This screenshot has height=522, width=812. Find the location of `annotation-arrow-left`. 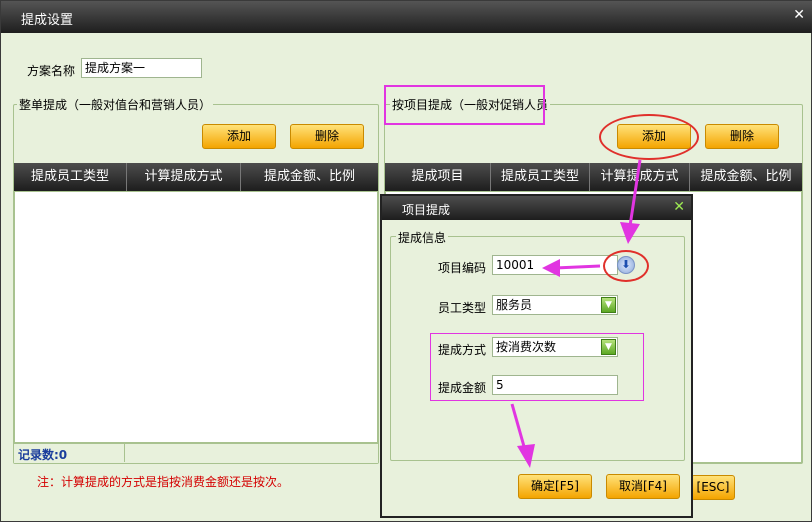

annotation-arrow-left is located at coordinates (577, 267).